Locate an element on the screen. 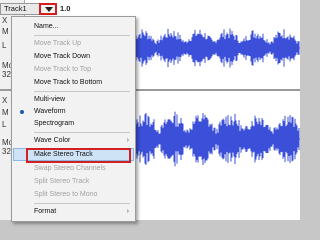  track-2-close-label: X is located at coordinates (4, 101).